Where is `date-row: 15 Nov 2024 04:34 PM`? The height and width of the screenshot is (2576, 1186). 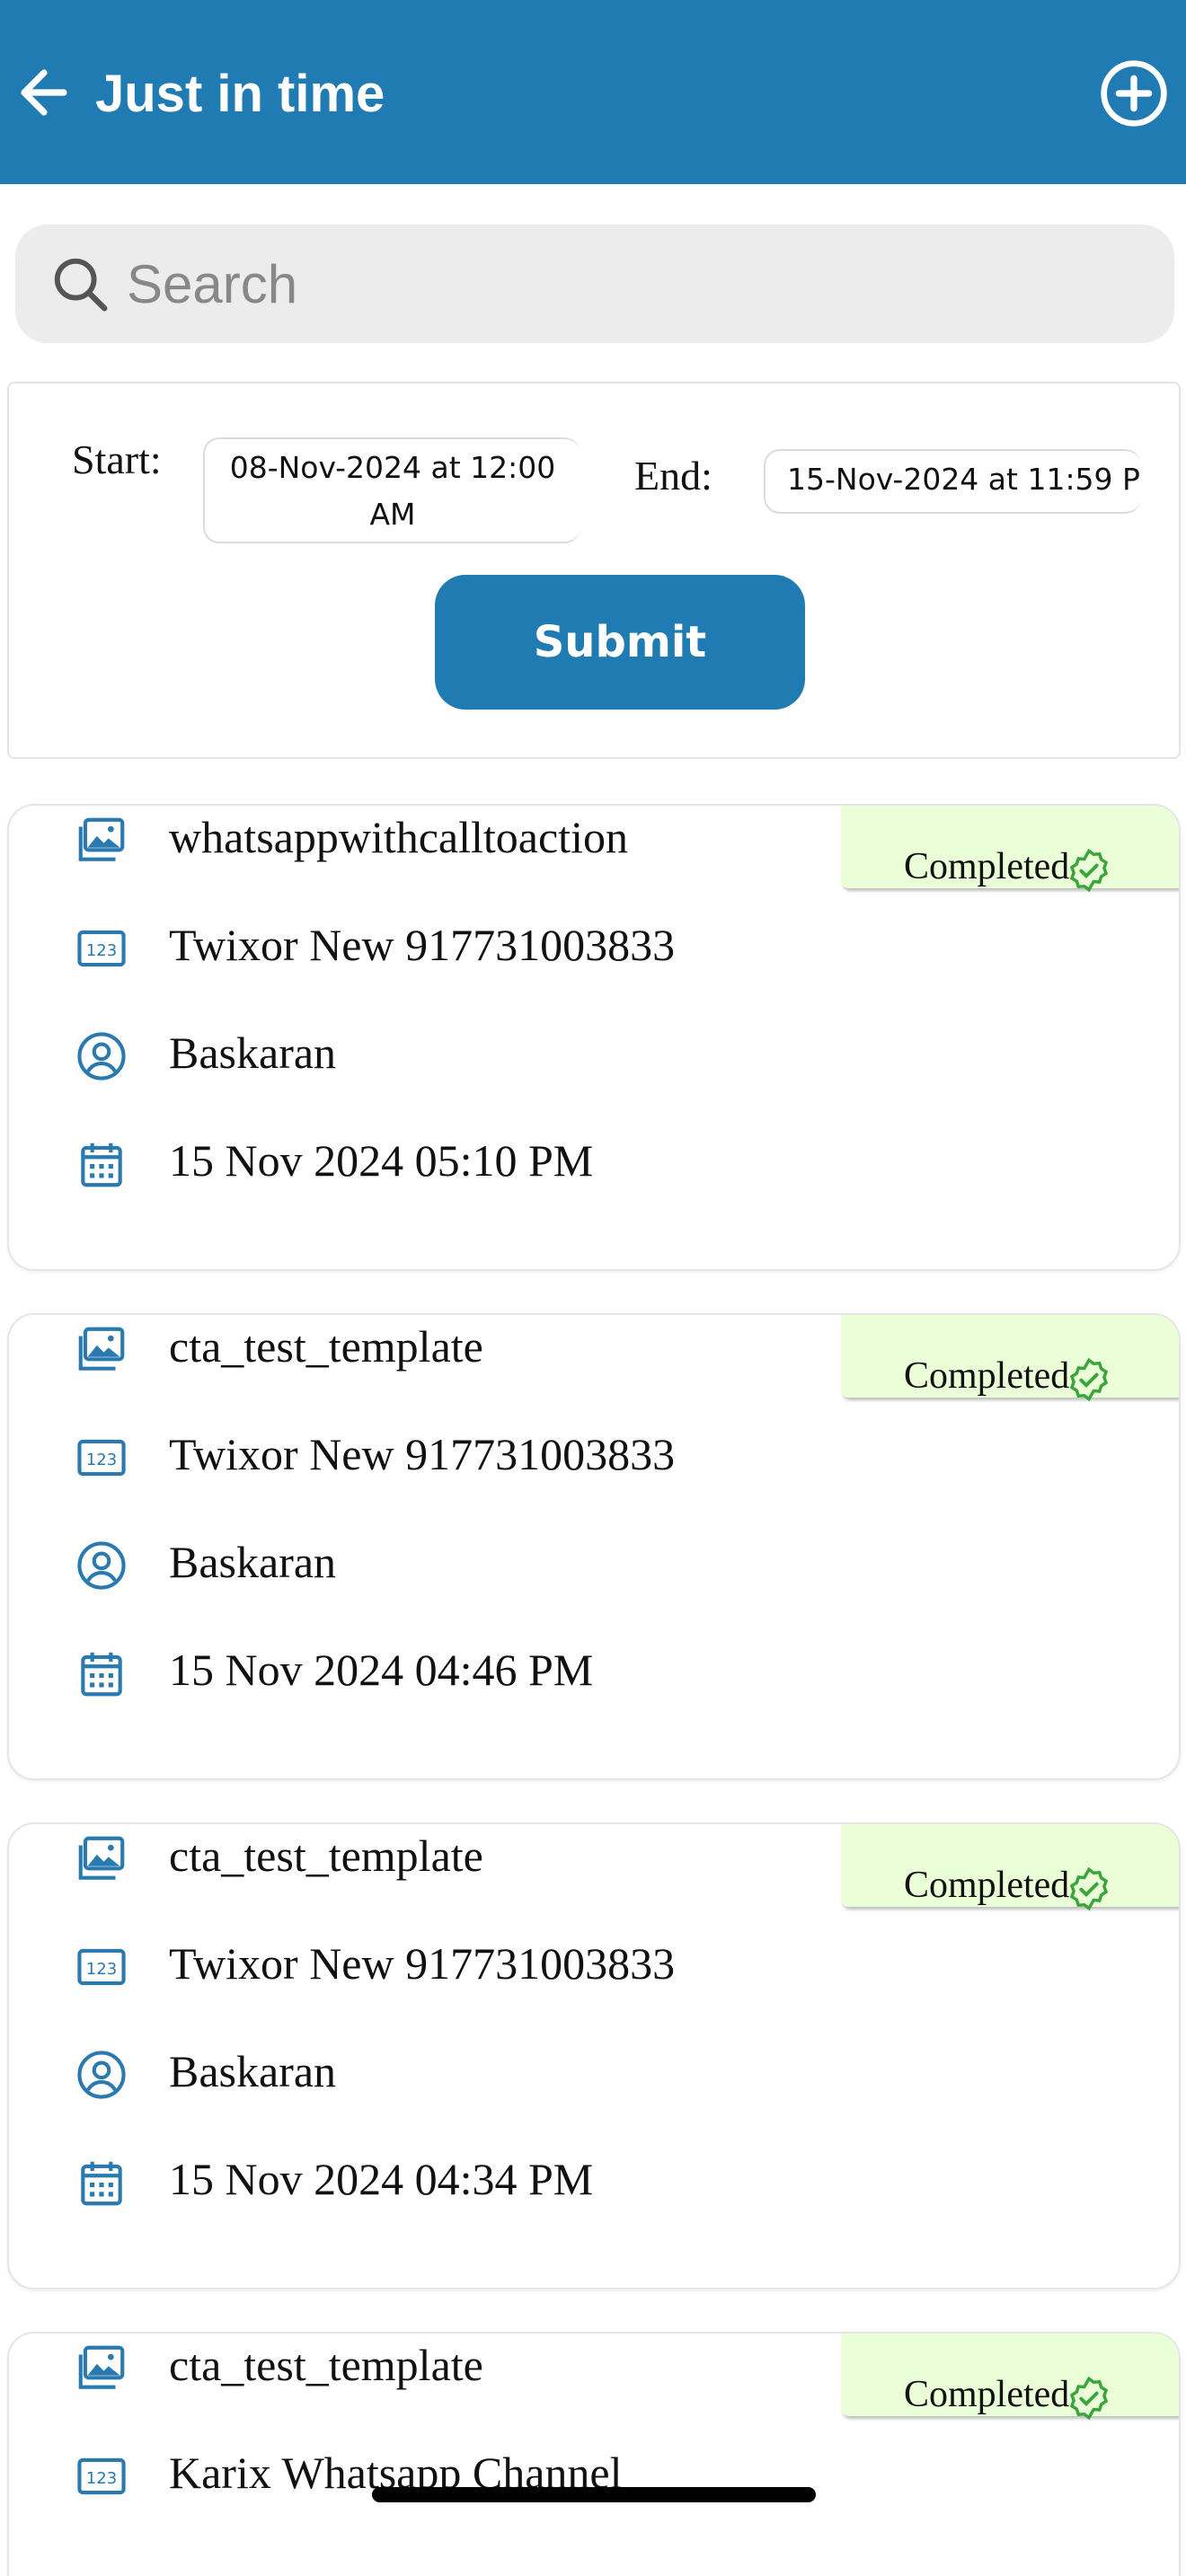
date-row: 15 Nov 2024 04:34 PM is located at coordinates (413, 2183).